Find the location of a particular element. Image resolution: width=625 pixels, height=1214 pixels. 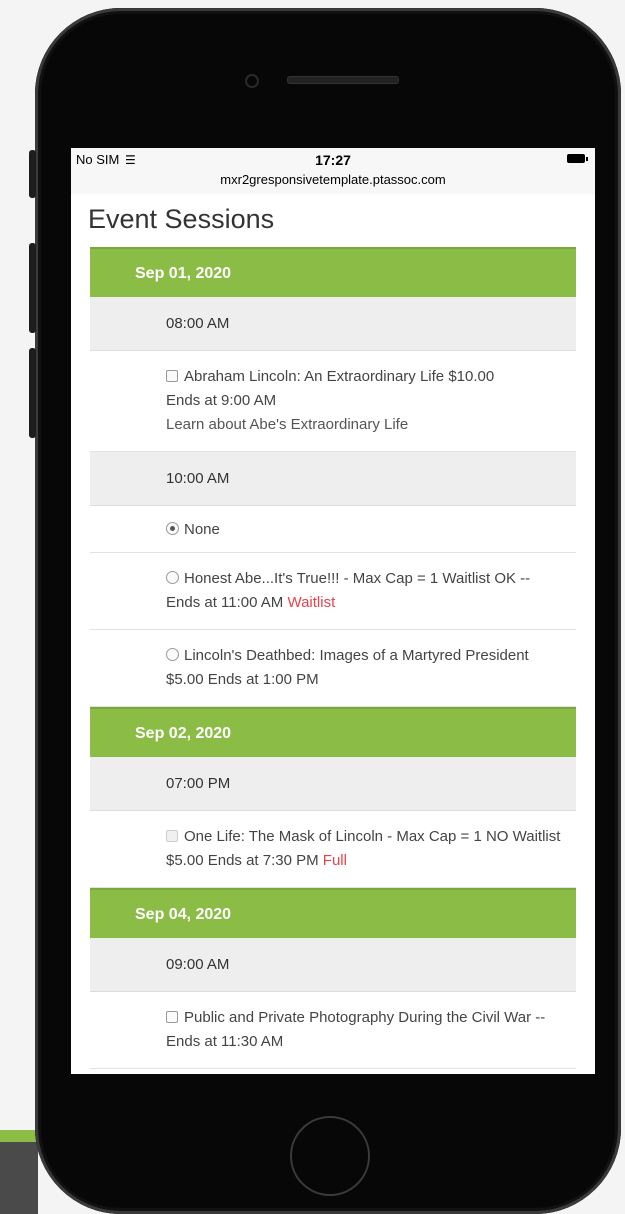

speaker-grille is located at coordinates (343, 80).